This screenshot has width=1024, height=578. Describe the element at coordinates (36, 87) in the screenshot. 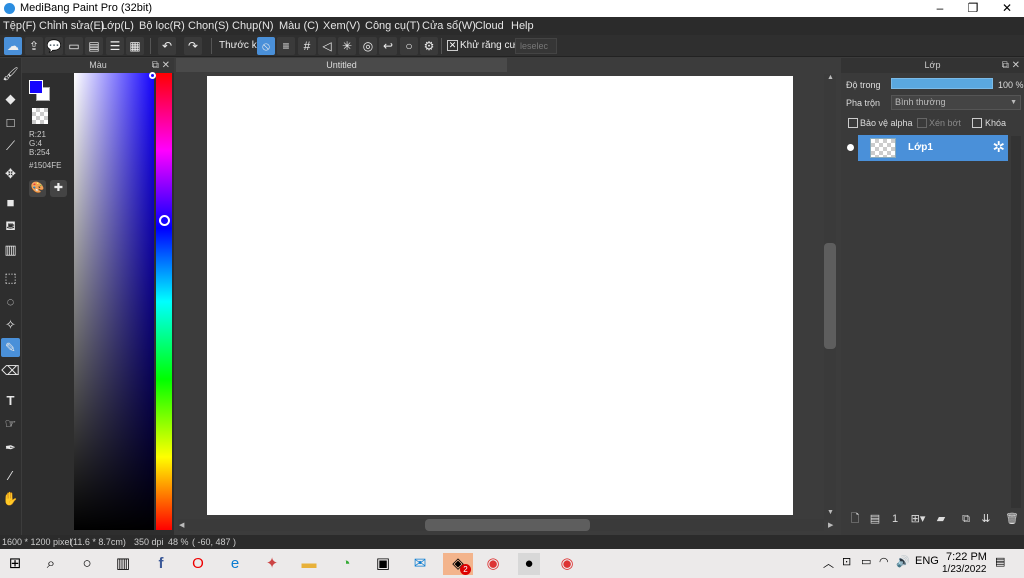

I see `foreground-color-swatch` at that location.